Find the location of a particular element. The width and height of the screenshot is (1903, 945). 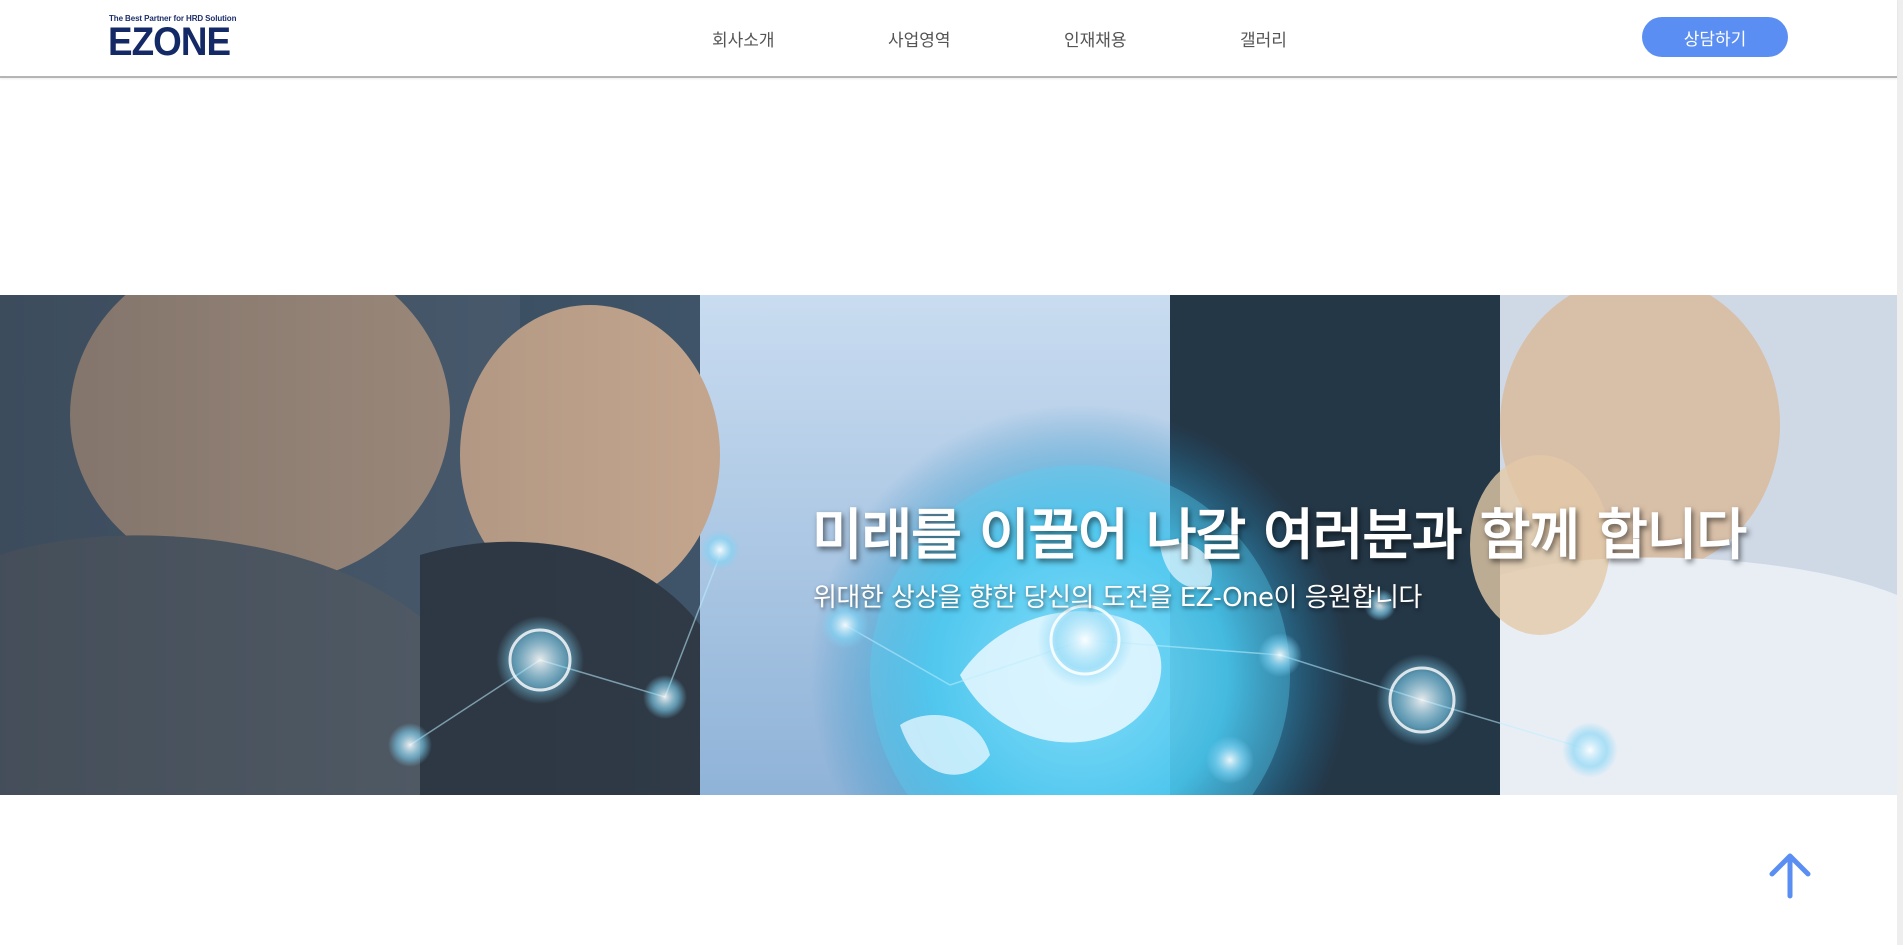

scroll-to-top-button is located at coordinates (1790, 876).